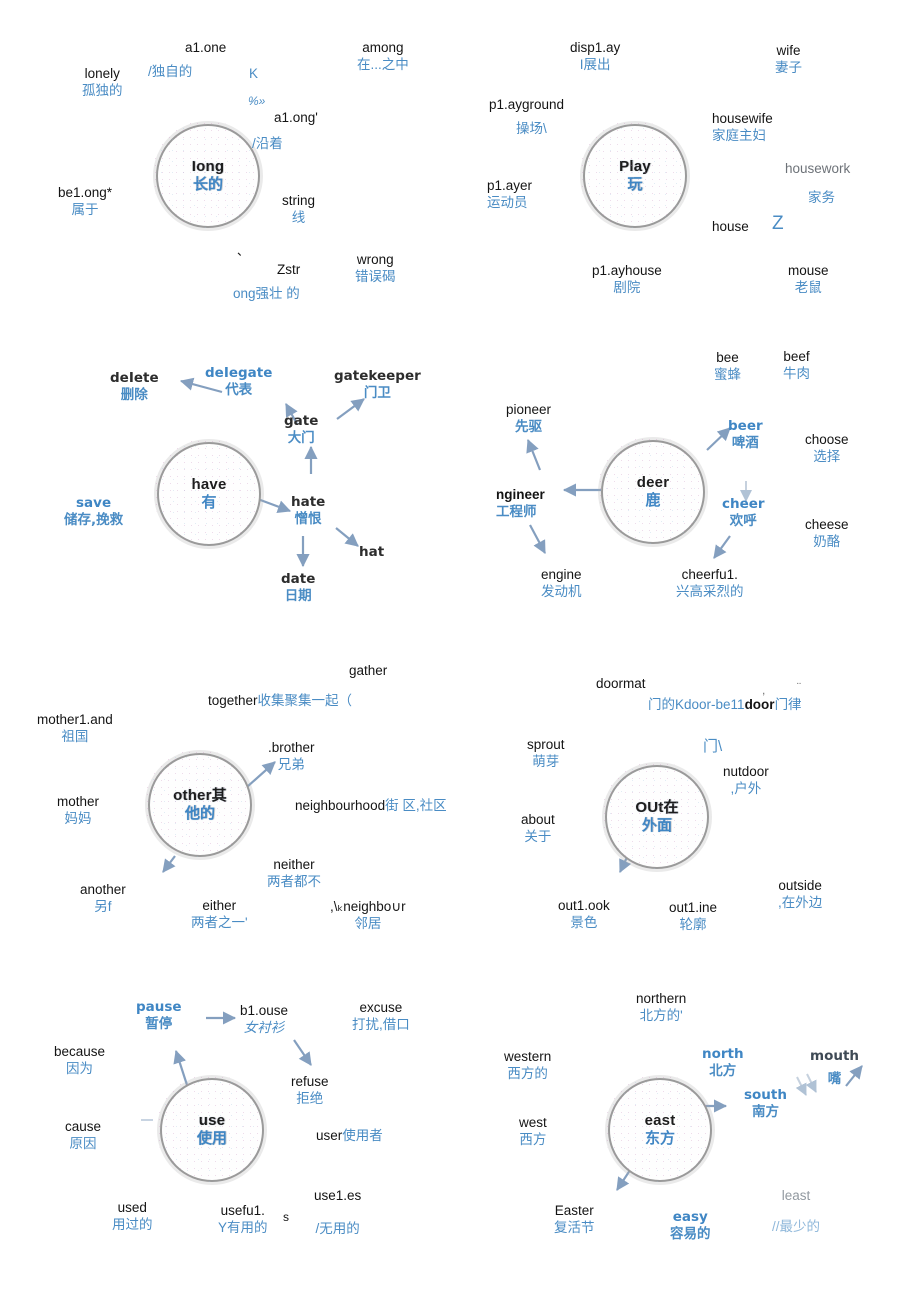 This screenshot has width=920, height=1301. What do you see at coordinates (93, 512) in the screenshot?
I see `node-save: save 储存,挽救` at bounding box center [93, 512].